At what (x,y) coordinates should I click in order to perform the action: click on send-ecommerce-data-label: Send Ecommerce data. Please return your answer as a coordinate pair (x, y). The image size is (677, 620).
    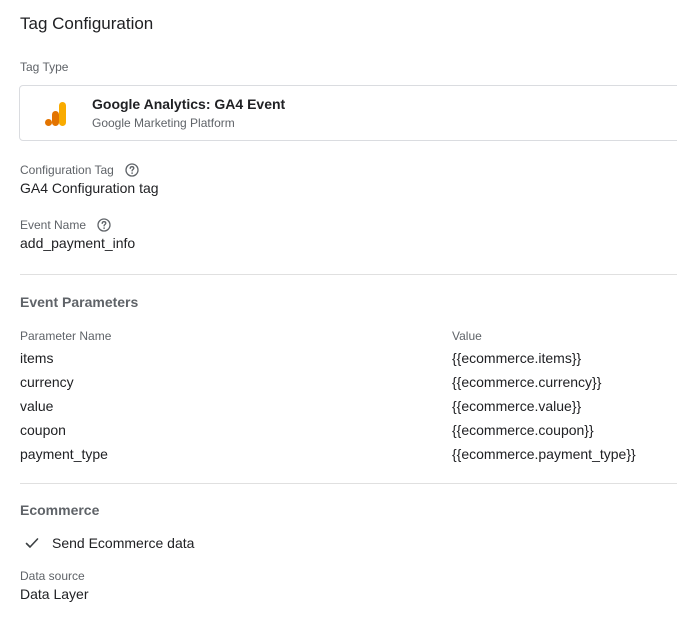
    Looking at the image, I should click on (123, 543).